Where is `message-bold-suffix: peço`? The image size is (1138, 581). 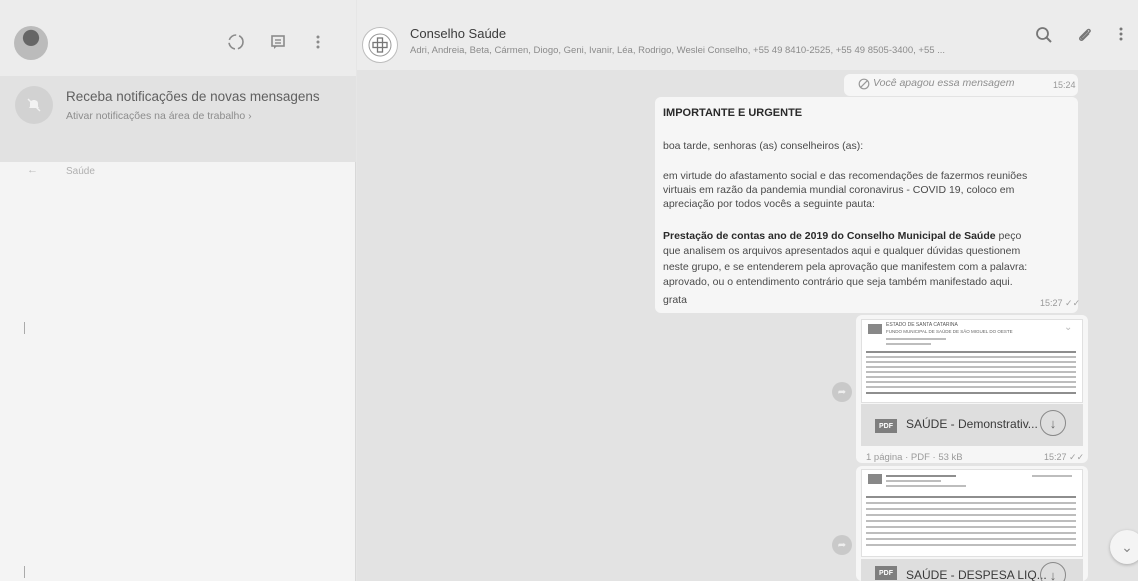
message-bold-suffix: peço is located at coordinates (1008, 236).